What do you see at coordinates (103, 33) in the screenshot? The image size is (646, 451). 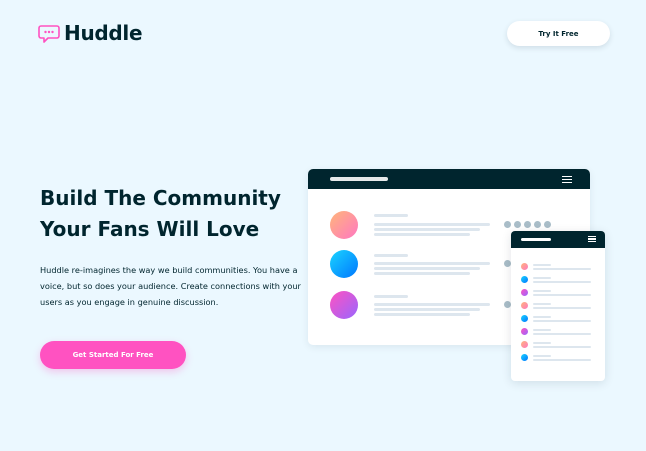 I see `brand-name: Huddle` at bounding box center [103, 33].